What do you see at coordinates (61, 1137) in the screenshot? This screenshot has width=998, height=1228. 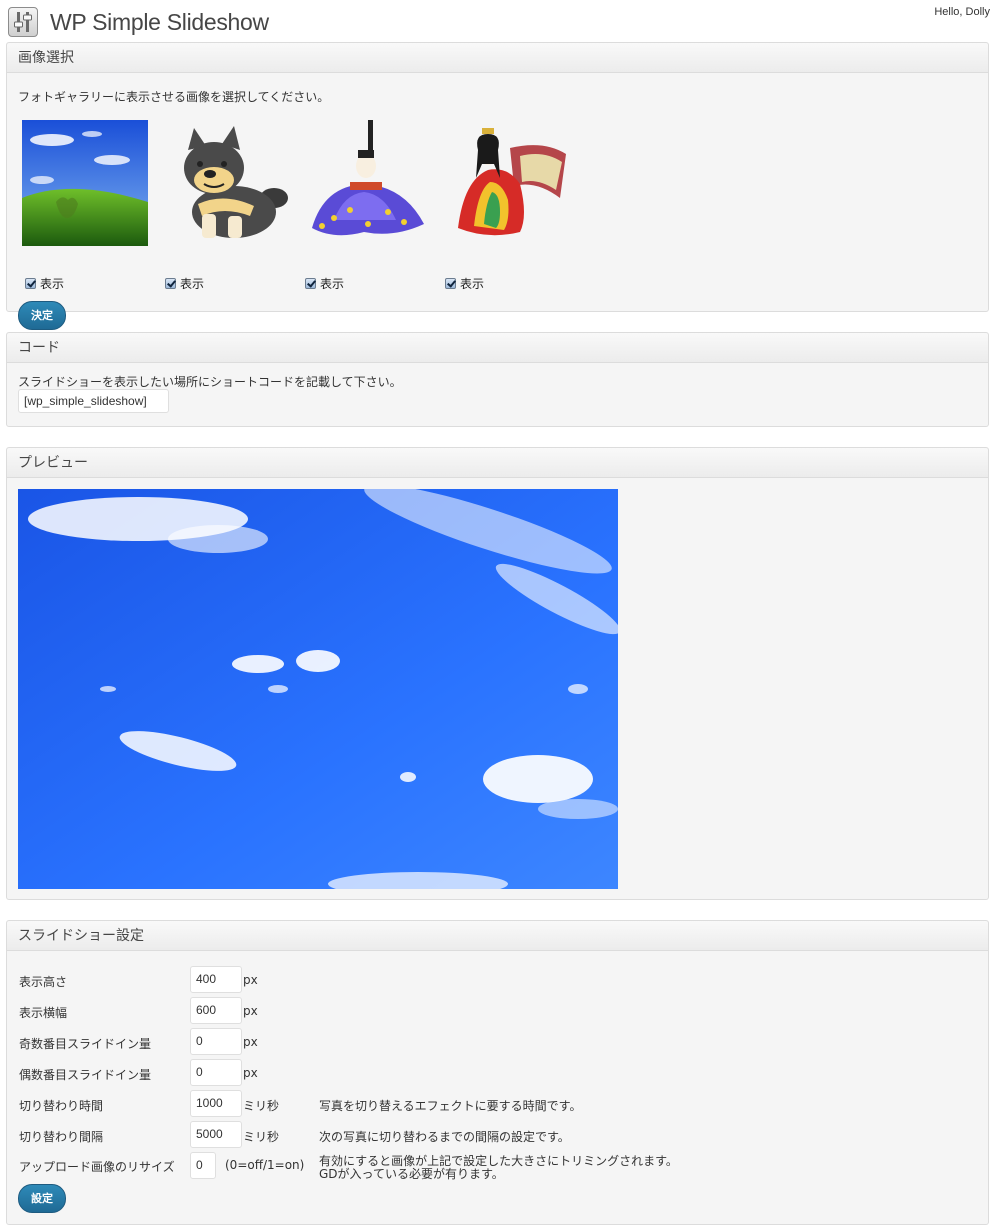 I see `interval-label: 切り替わり間隔` at bounding box center [61, 1137].